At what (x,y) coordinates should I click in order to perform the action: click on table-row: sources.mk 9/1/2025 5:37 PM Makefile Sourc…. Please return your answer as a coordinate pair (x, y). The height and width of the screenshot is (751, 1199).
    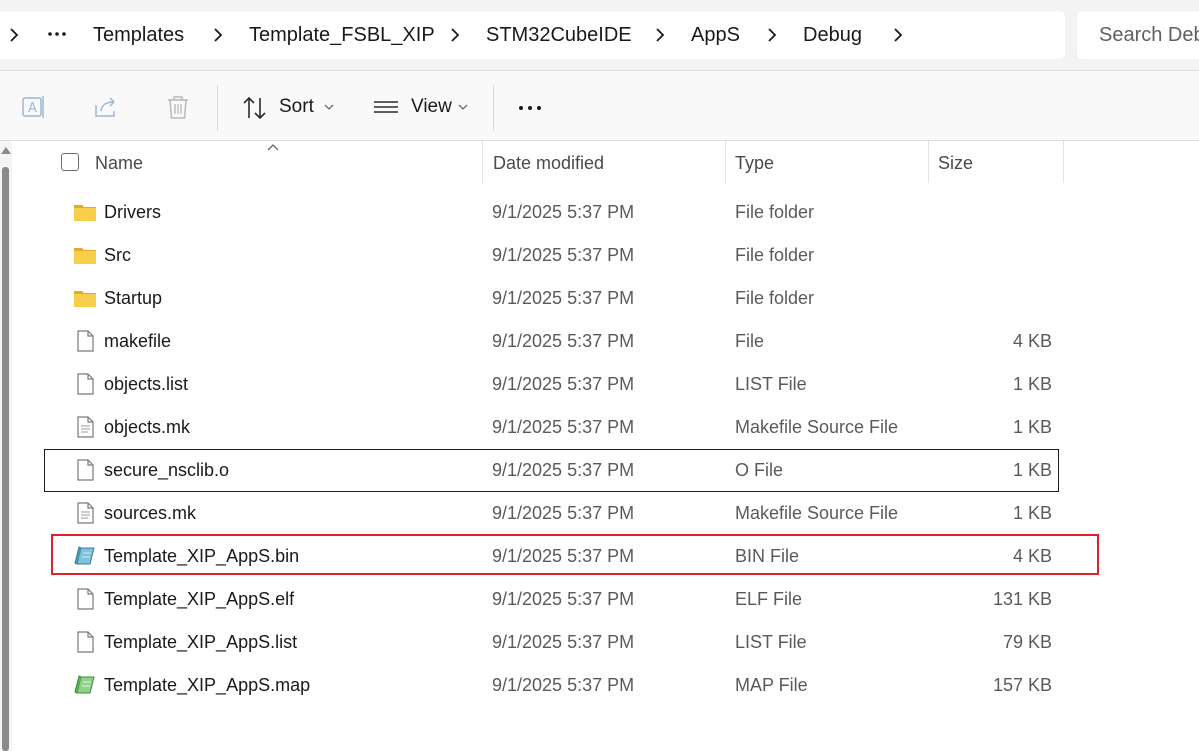
    Looking at the image, I should click on (551, 513).